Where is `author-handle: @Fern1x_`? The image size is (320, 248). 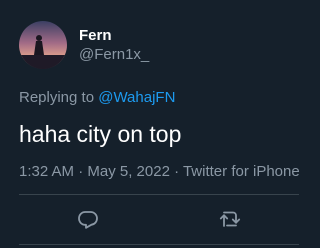 author-handle: @Fern1x_ is located at coordinates (114, 55).